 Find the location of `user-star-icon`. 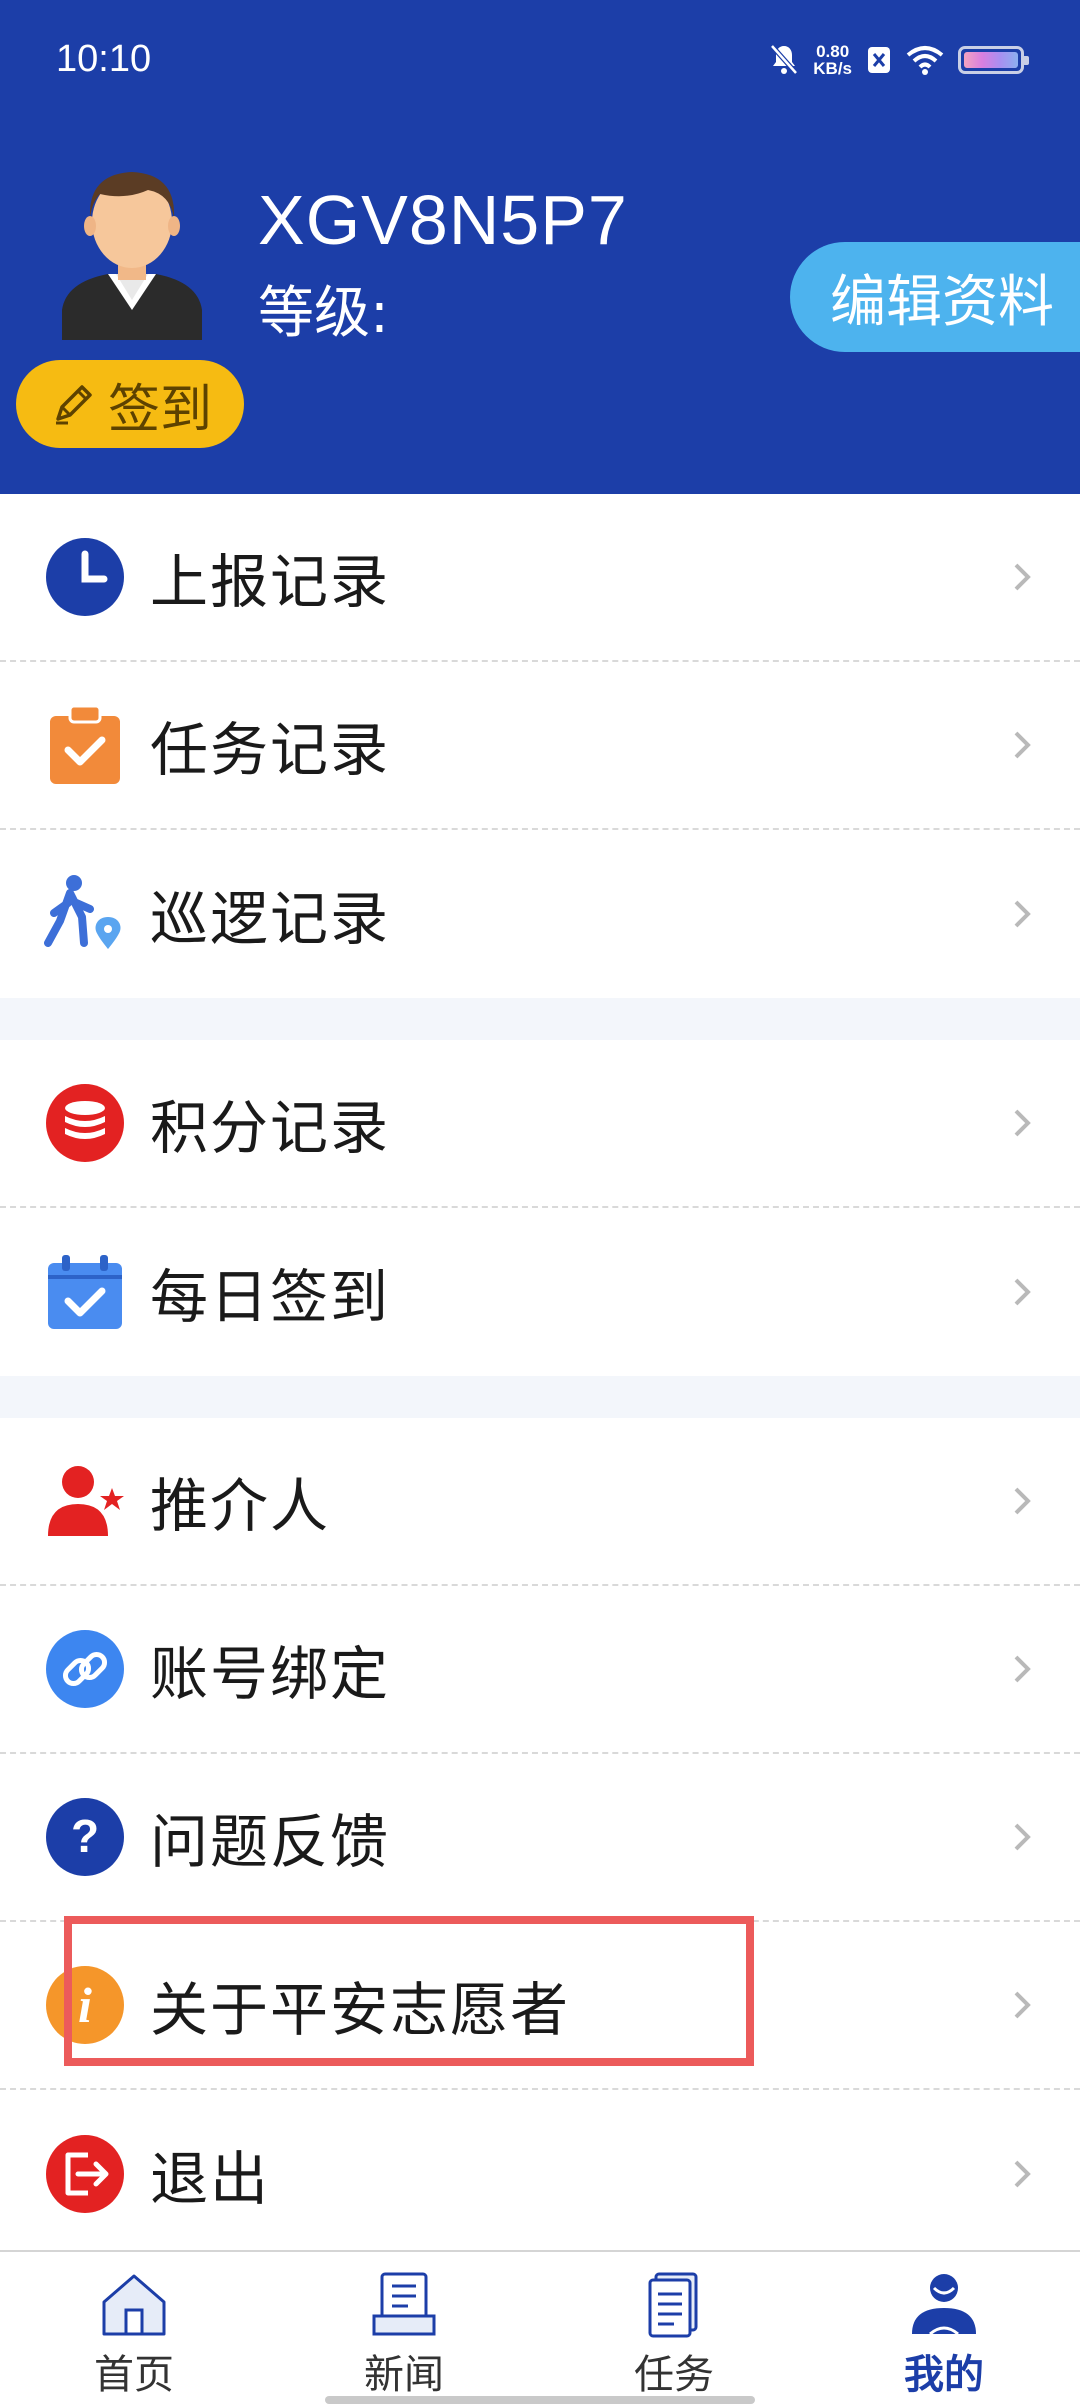

user-star-icon is located at coordinates (86, 1501).